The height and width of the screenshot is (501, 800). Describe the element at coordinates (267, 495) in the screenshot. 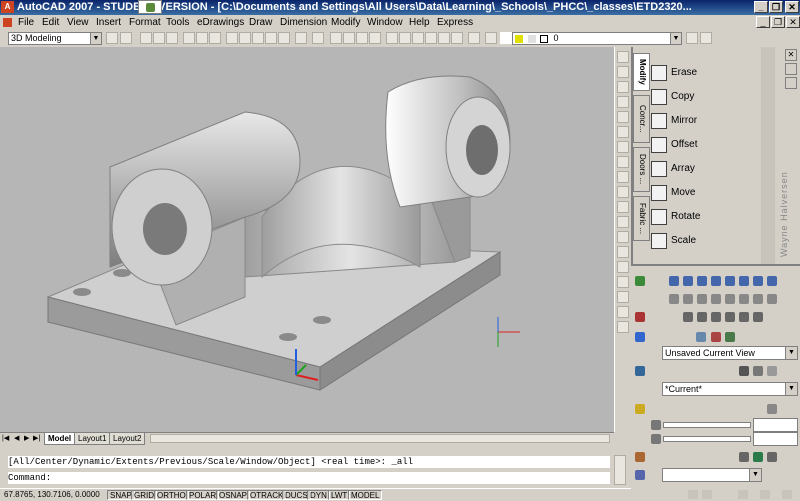

I see `toggle-otrack: OTRACK` at that location.